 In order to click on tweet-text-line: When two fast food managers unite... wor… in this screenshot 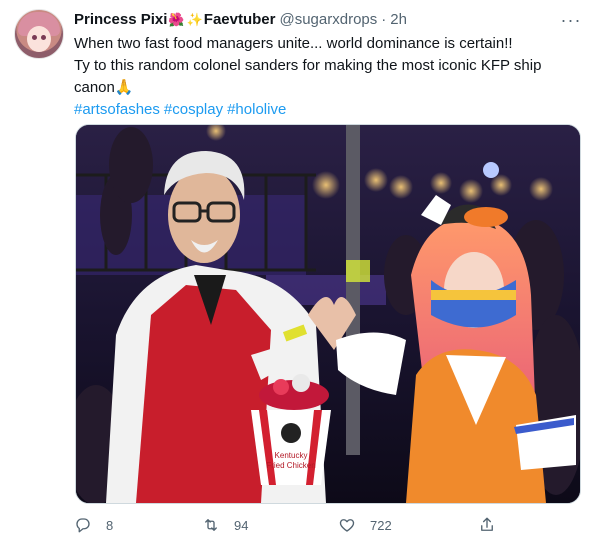, I will do `click(293, 43)`.